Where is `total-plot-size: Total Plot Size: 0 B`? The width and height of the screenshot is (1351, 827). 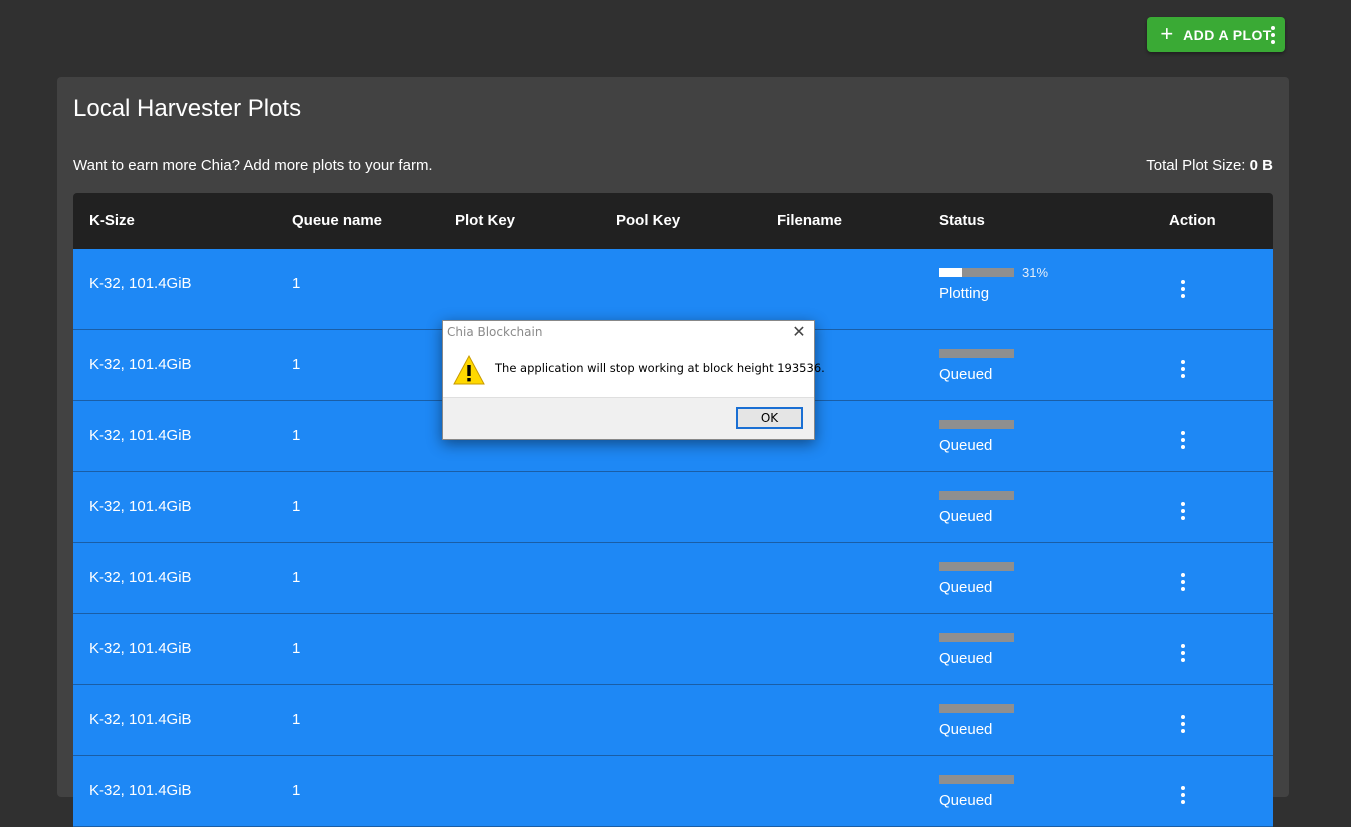 total-plot-size: Total Plot Size: 0 B is located at coordinates (1209, 165).